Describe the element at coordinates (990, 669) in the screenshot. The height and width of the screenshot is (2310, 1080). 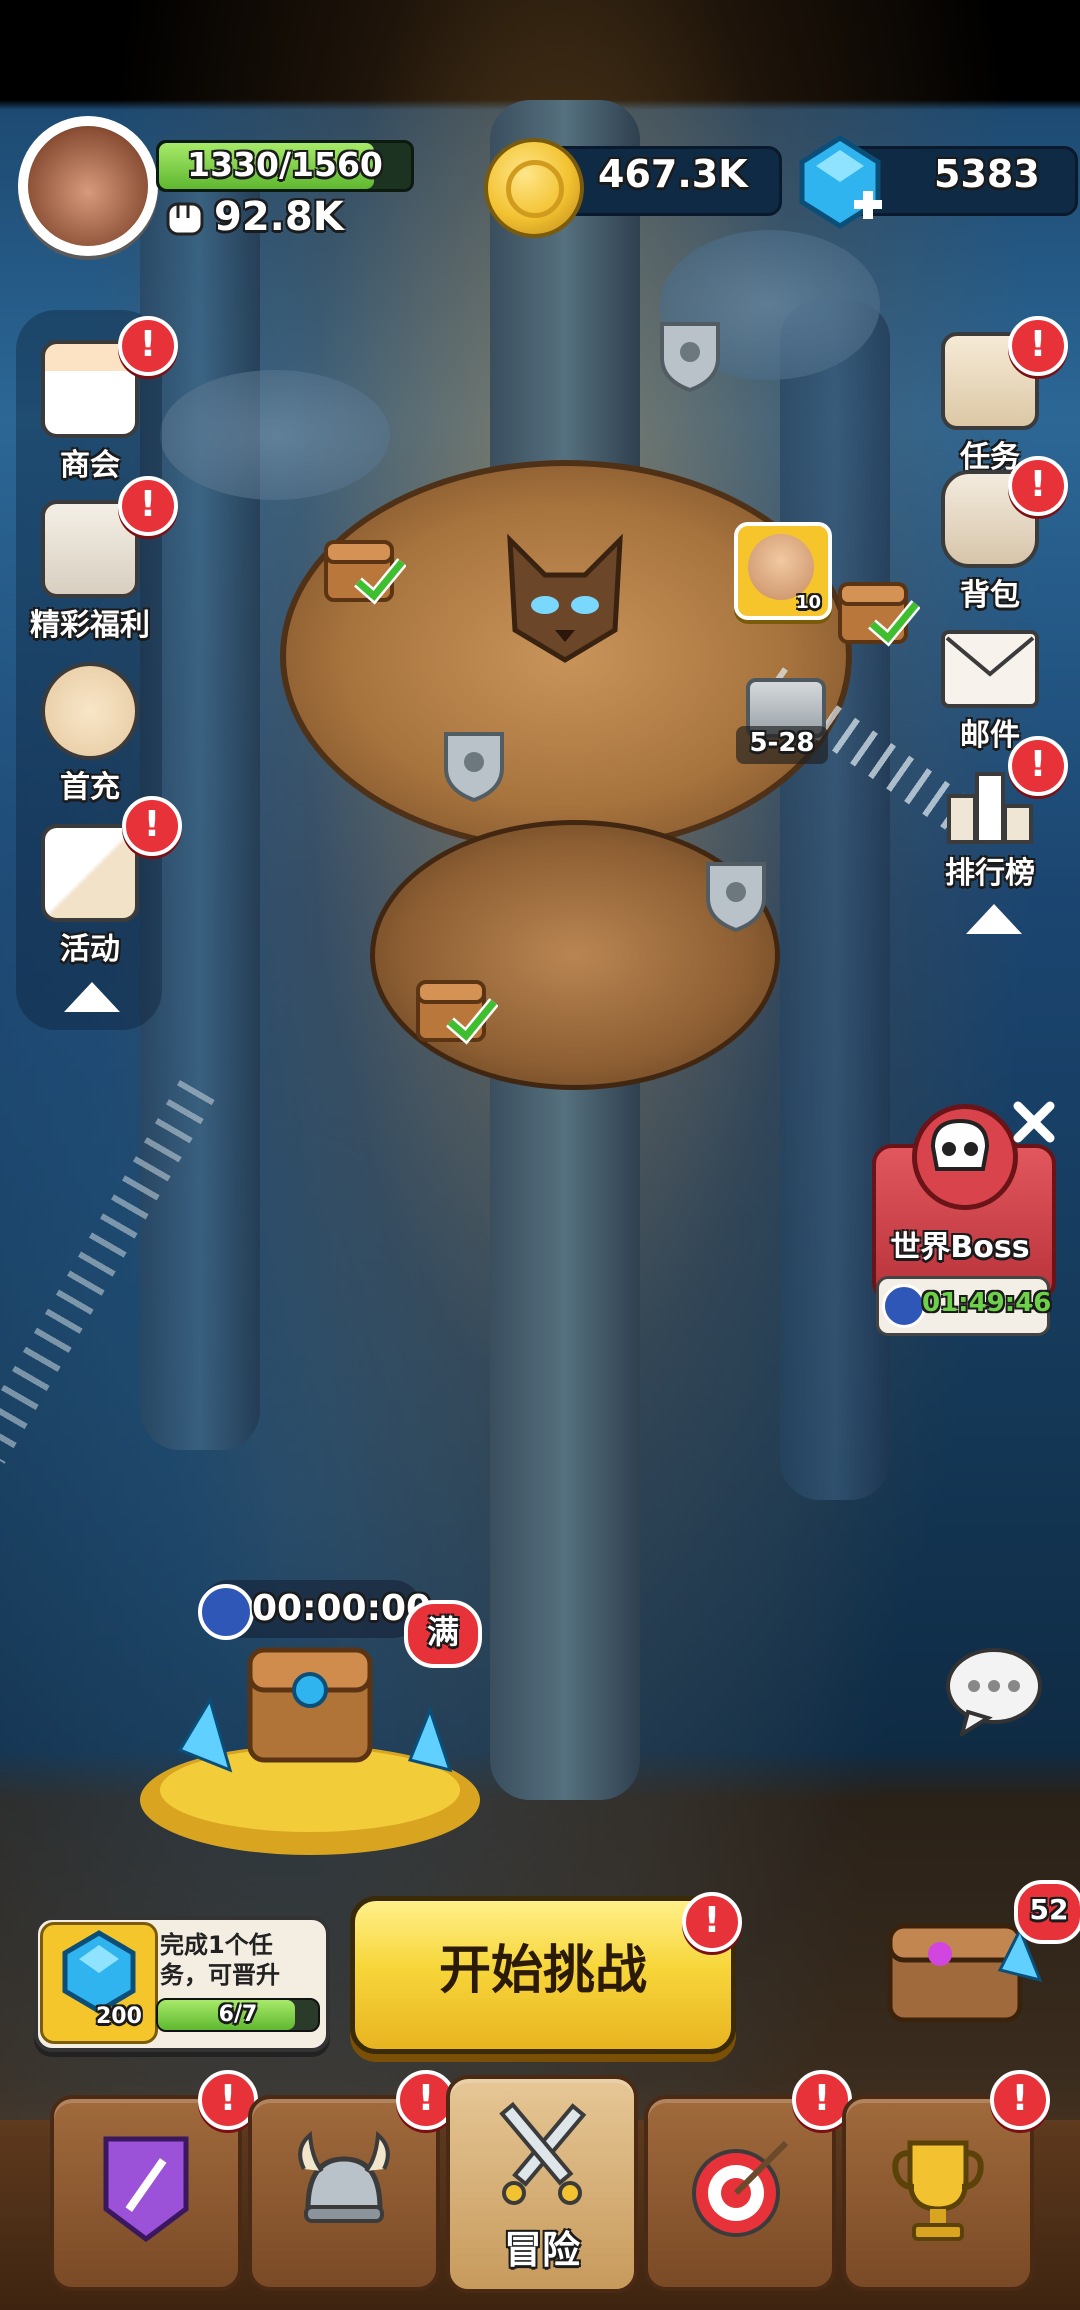
I see `mail-icon` at that location.